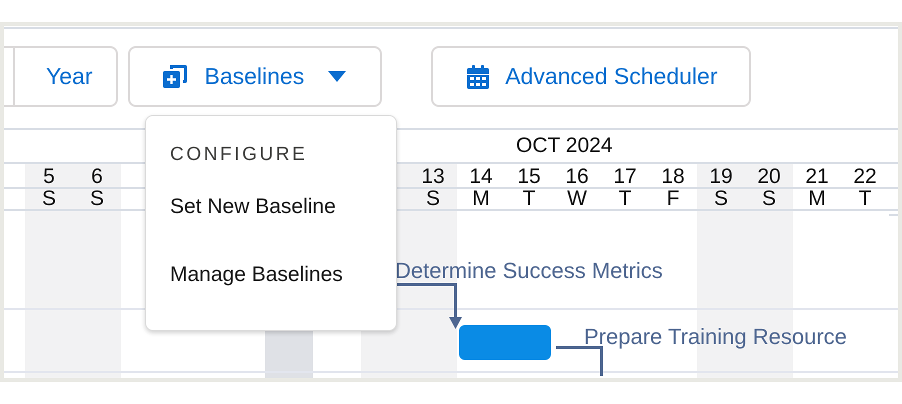  I want to click on date-label: 19, so click(721, 175).